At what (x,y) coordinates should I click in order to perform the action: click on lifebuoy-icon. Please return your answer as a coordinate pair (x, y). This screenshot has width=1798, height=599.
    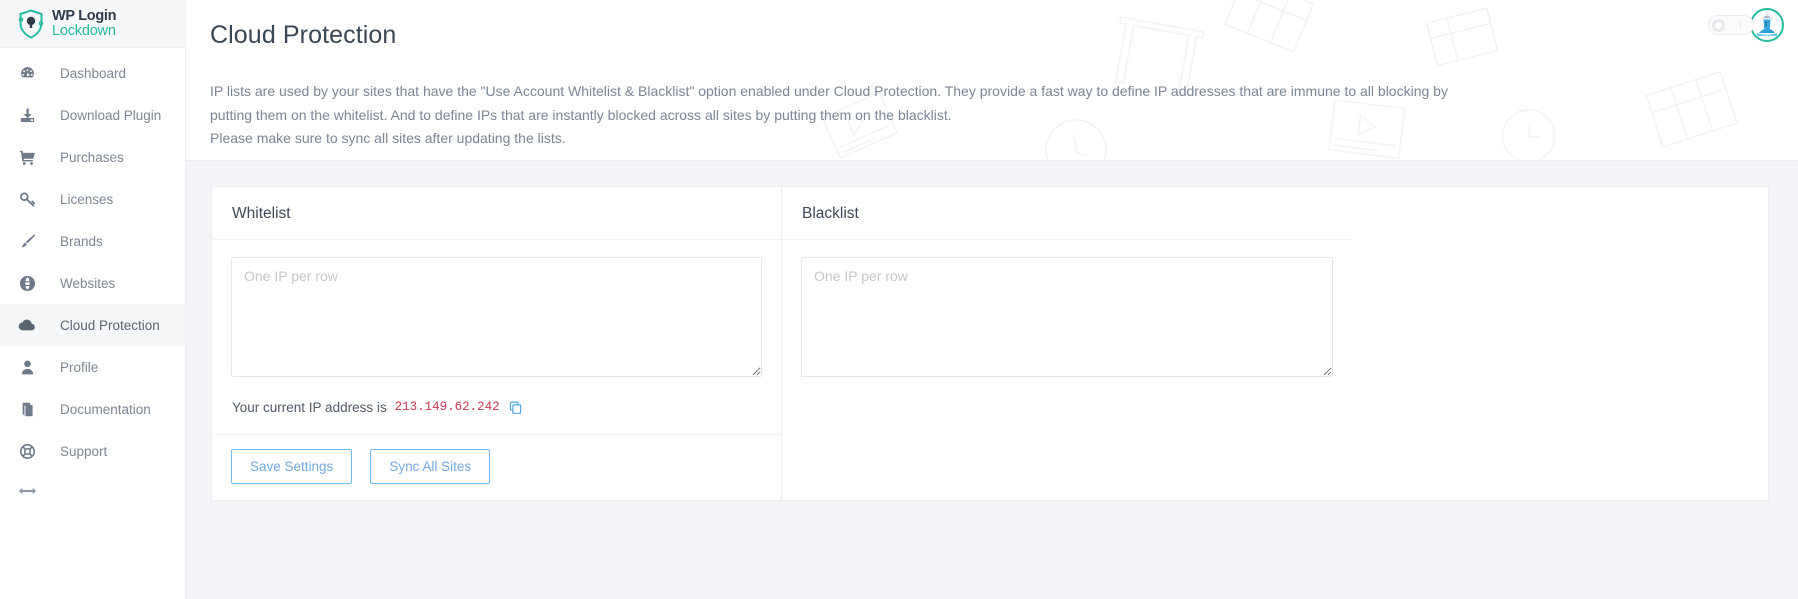
    Looking at the image, I should click on (27, 451).